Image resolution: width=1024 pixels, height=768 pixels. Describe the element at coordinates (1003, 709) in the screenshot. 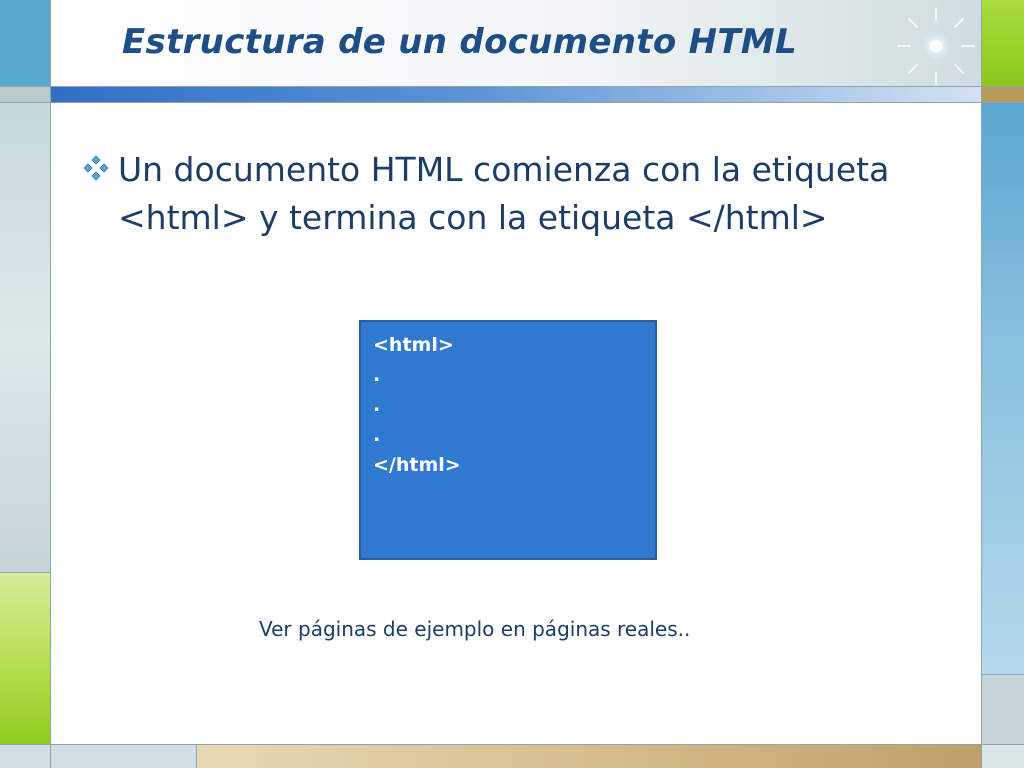

I see `right-strip-gray` at that location.